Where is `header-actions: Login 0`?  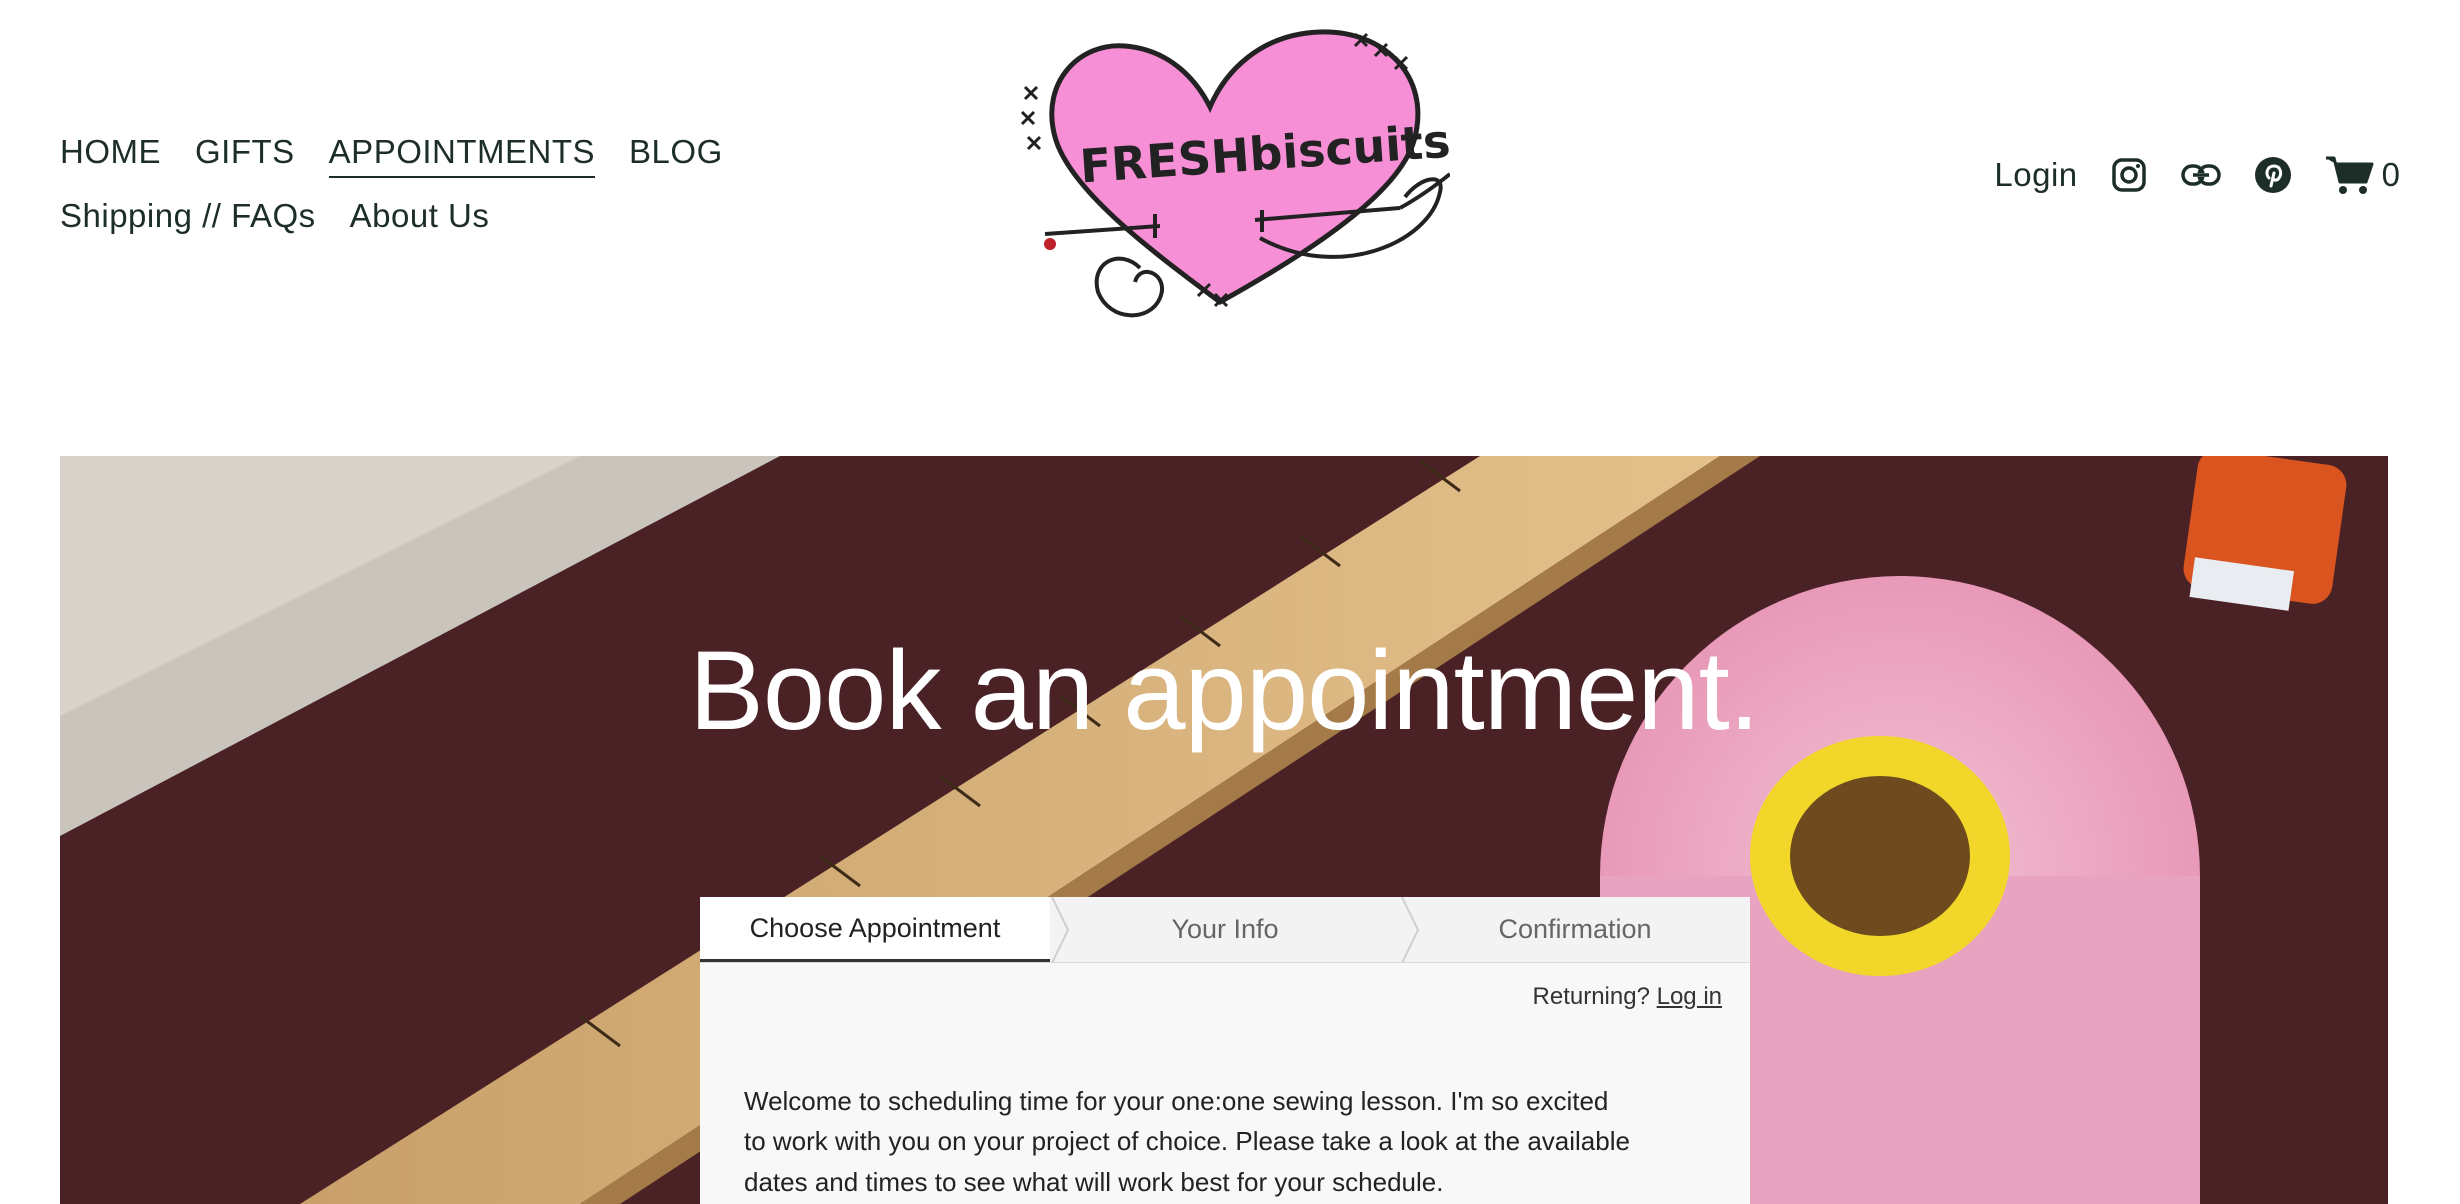
header-actions: Login 0 is located at coordinates (2197, 175).